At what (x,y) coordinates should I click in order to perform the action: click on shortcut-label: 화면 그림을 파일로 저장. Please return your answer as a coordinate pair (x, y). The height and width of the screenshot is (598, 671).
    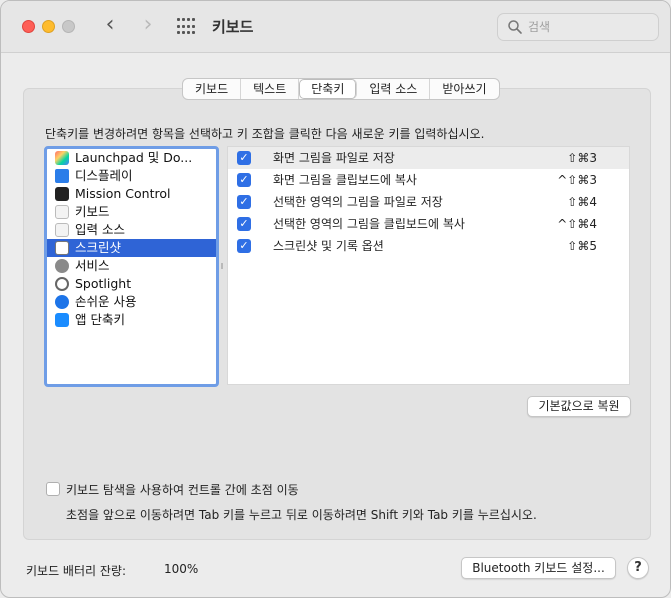
    Looking at the image, I should click on (334, 158).